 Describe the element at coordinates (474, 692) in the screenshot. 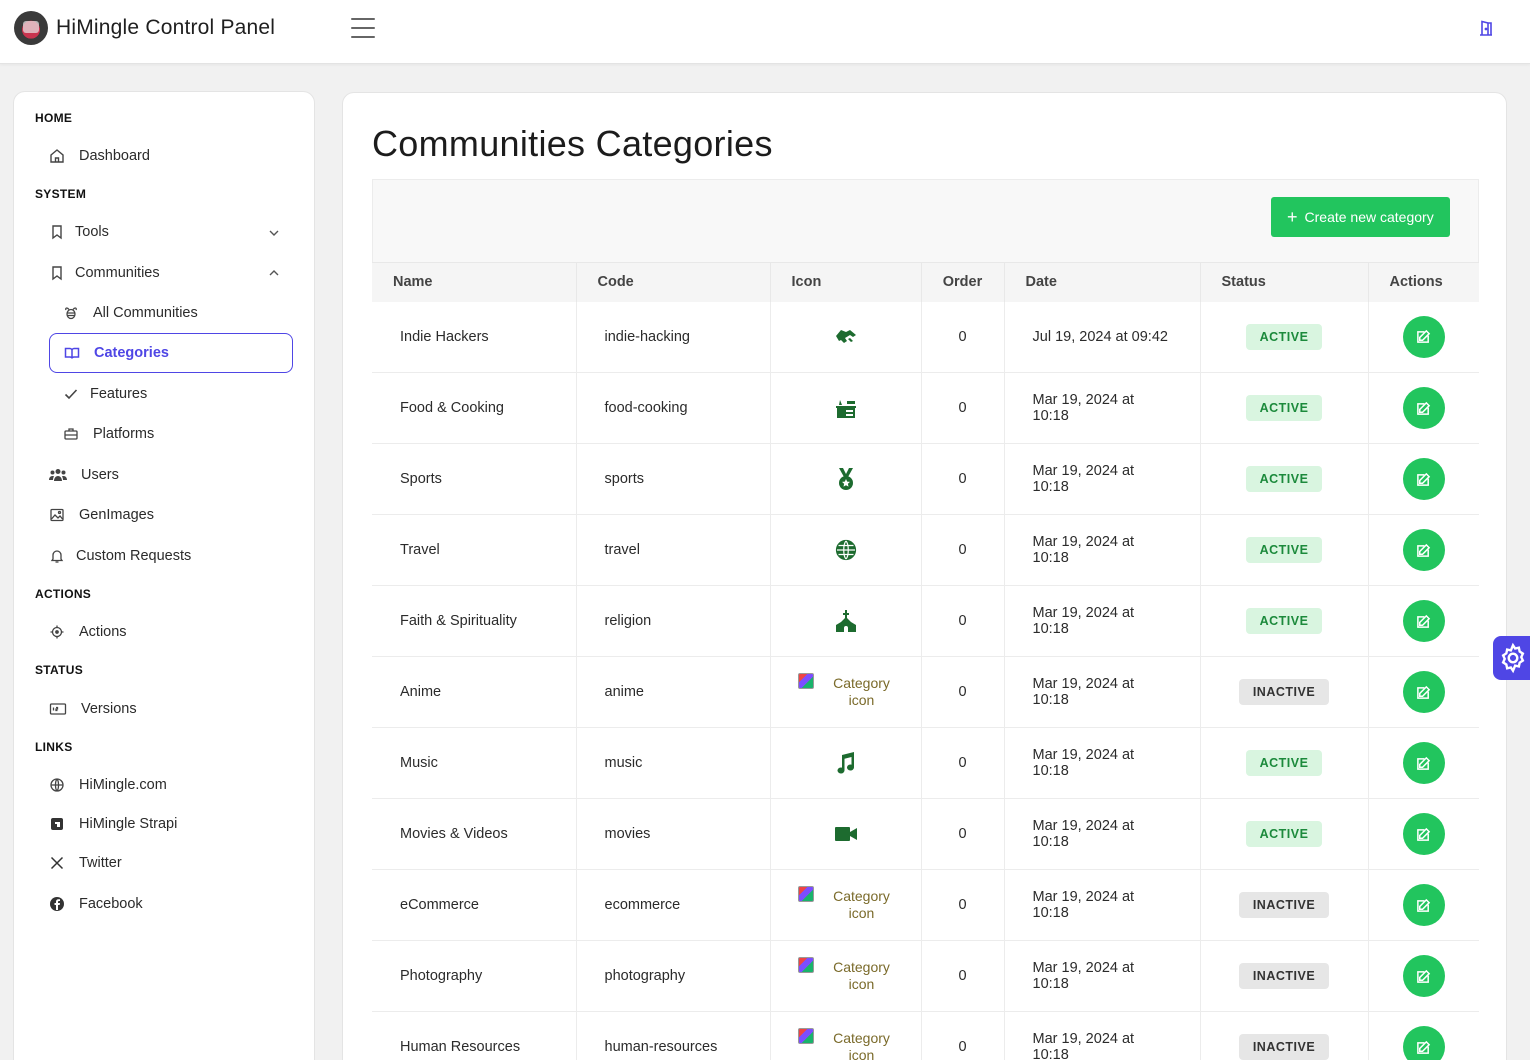

I see `cell-name: Anime` at that location.